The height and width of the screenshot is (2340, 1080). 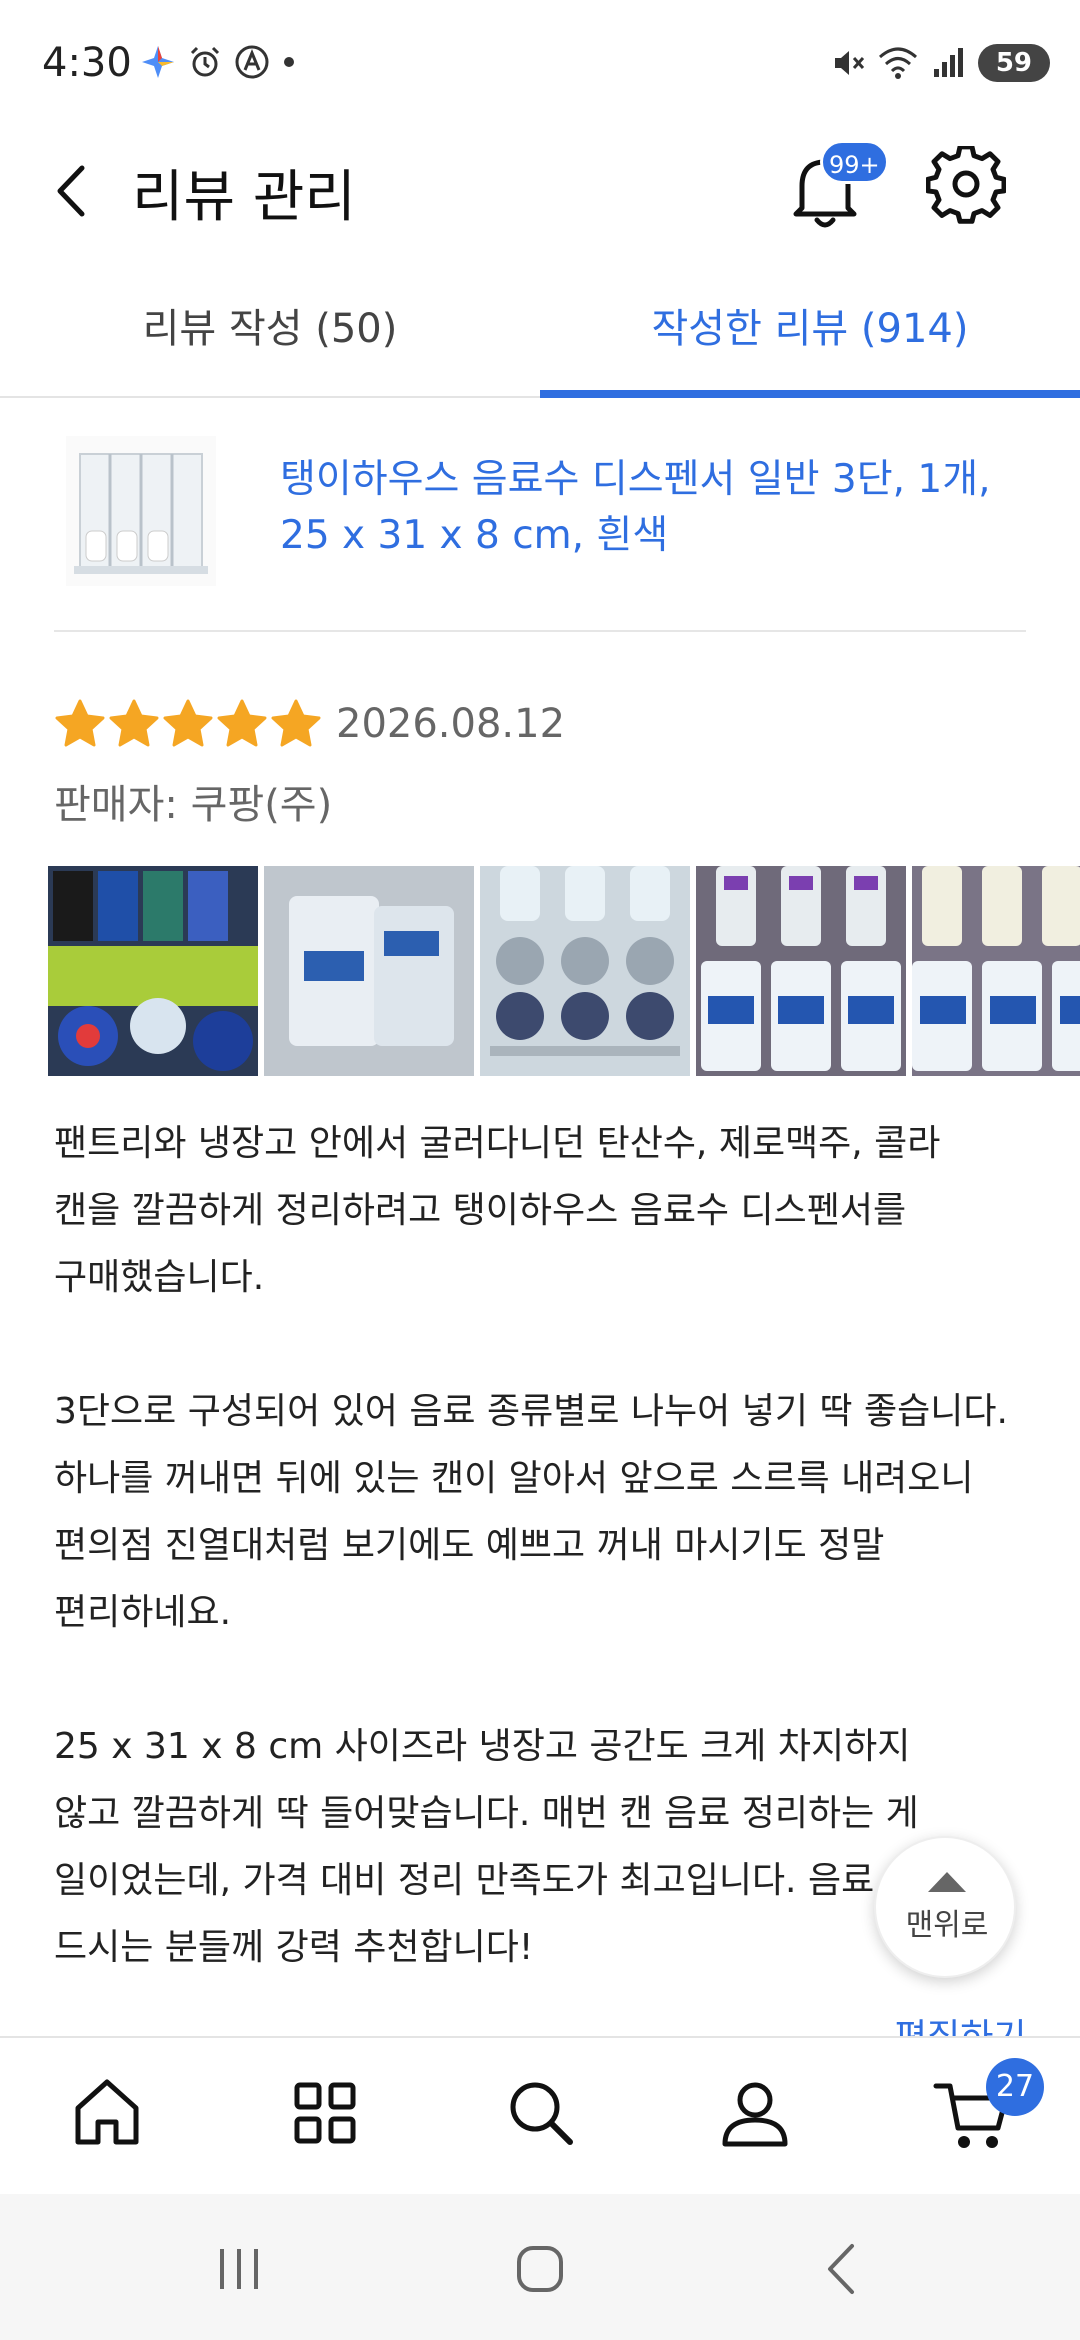 I want to click on review-line: 편리하네요., so click(x=143, y=1612).